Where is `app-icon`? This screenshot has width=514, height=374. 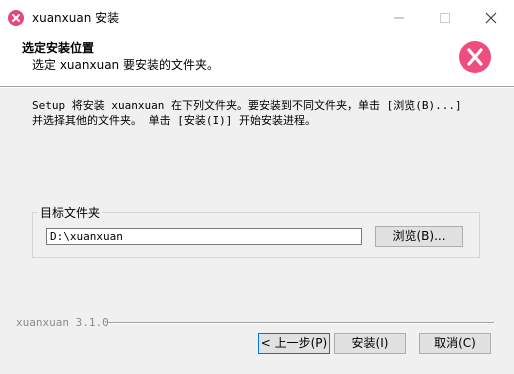
app-icon is located at coordinates (16, 18).